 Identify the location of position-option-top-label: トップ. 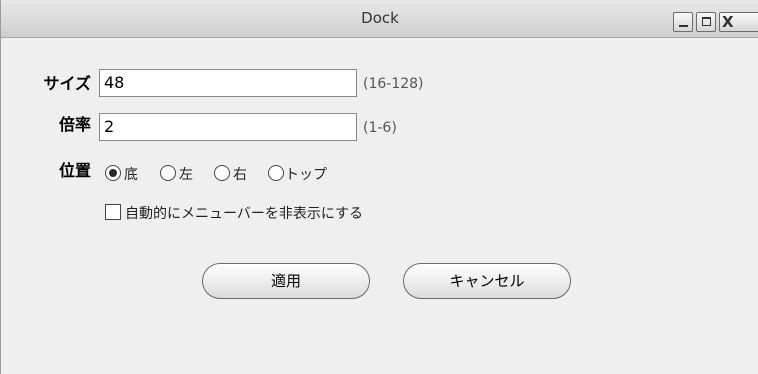
(306, 175).